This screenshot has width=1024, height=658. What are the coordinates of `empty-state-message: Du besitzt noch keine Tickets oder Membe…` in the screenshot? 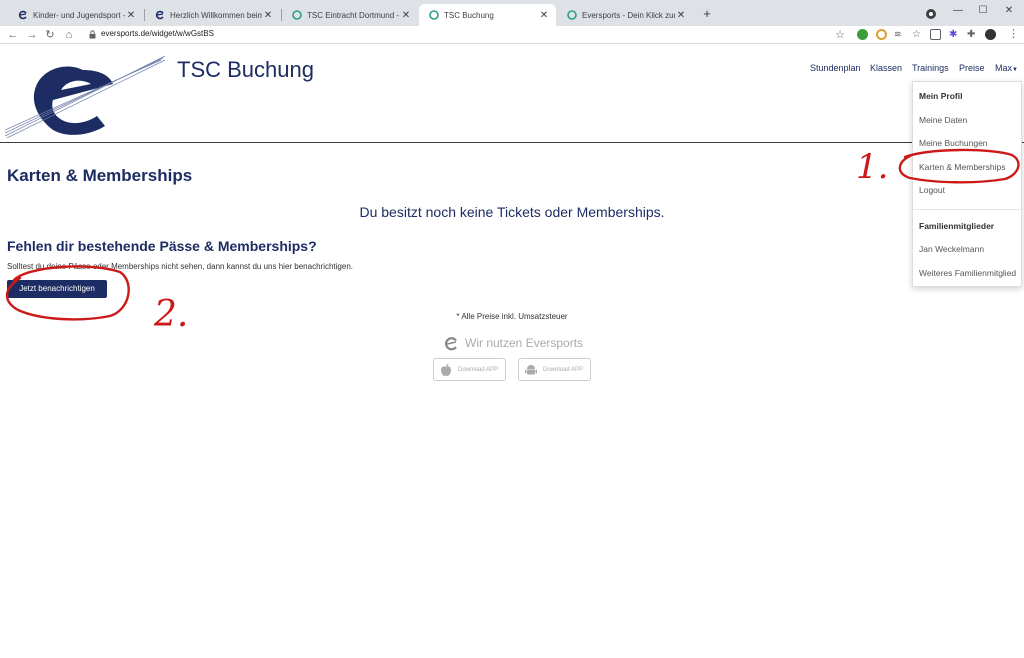 It's located at (512, 212).